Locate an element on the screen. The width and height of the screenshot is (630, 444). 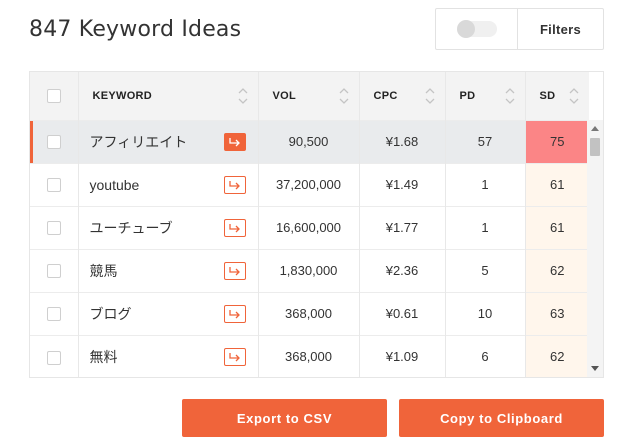
sd-cell: 63 is located at coordinates (557, 313).